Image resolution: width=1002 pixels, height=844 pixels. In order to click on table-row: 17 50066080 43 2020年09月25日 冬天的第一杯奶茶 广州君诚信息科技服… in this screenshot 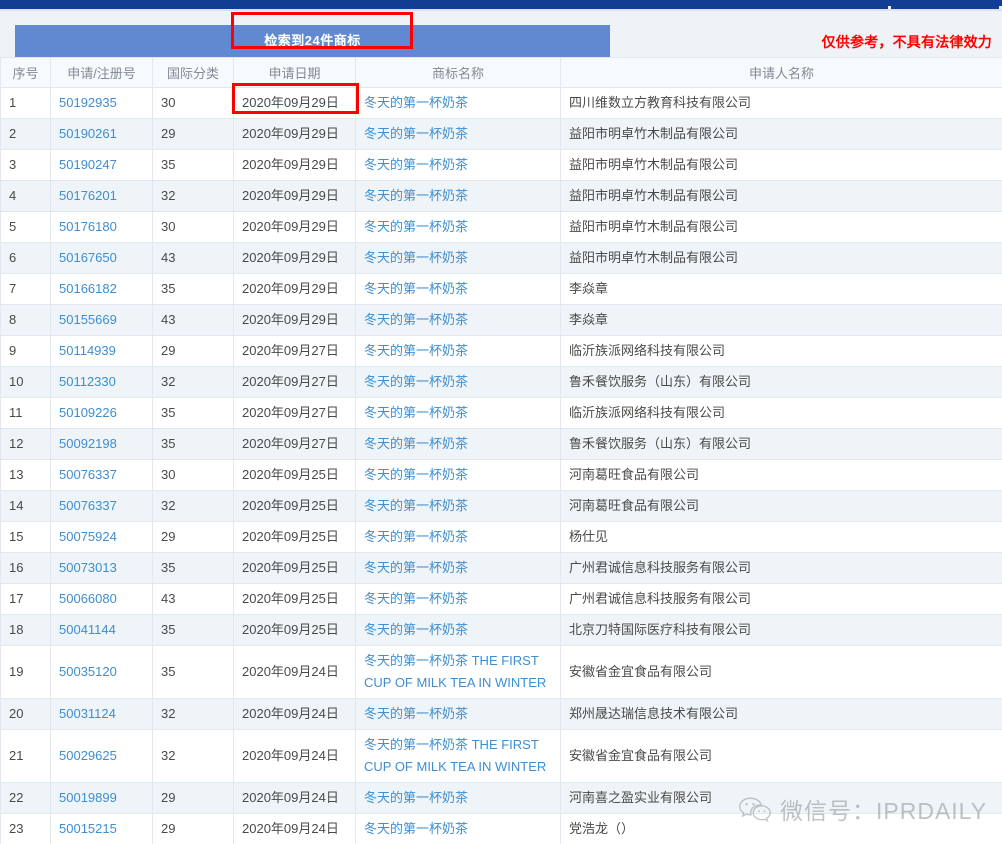, I will do `click(501, 599)`.